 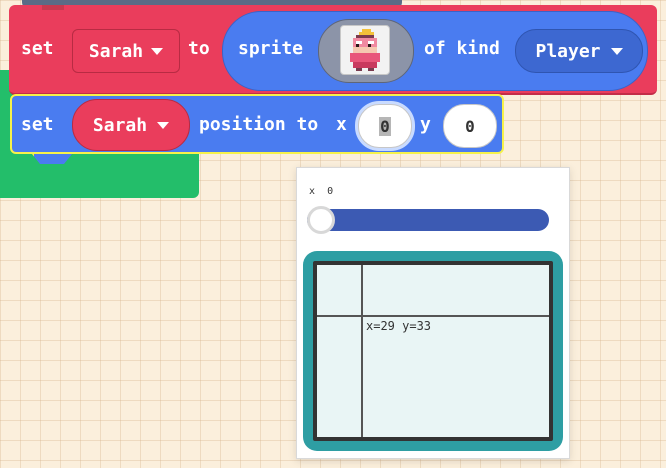 What do you see at coordinates (321, 191) in the screenshot?
I see `slider-label: x 0` at bounding box center [321, 191].